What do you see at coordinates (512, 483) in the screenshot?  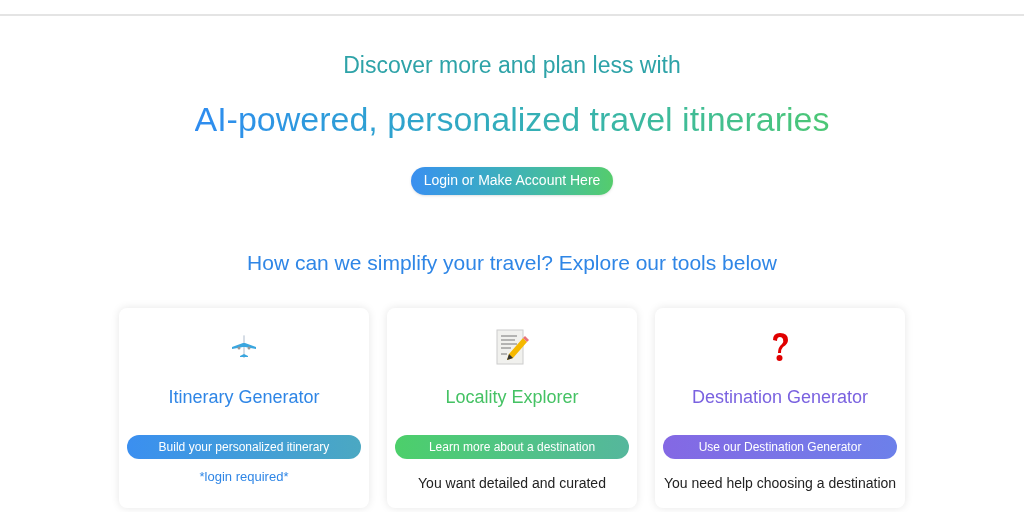 I see `tool-description: You want detailed and curated` at bounding box center [512, 483].